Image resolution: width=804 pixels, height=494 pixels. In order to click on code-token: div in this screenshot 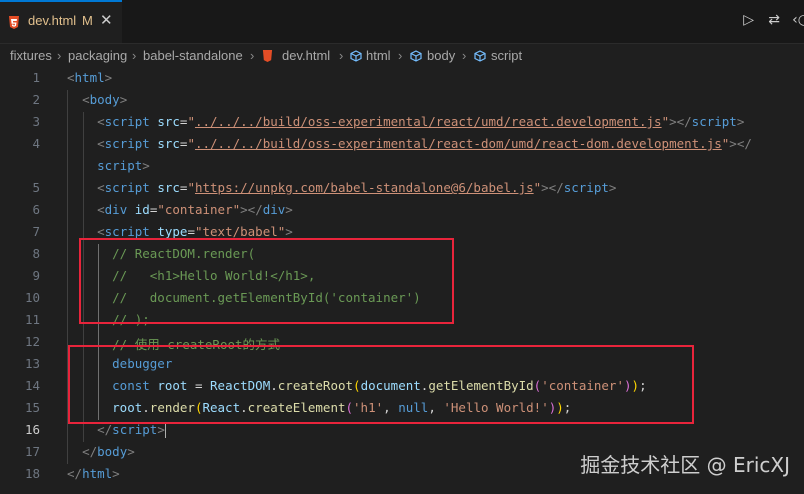, I will do `click(274, 209)`.